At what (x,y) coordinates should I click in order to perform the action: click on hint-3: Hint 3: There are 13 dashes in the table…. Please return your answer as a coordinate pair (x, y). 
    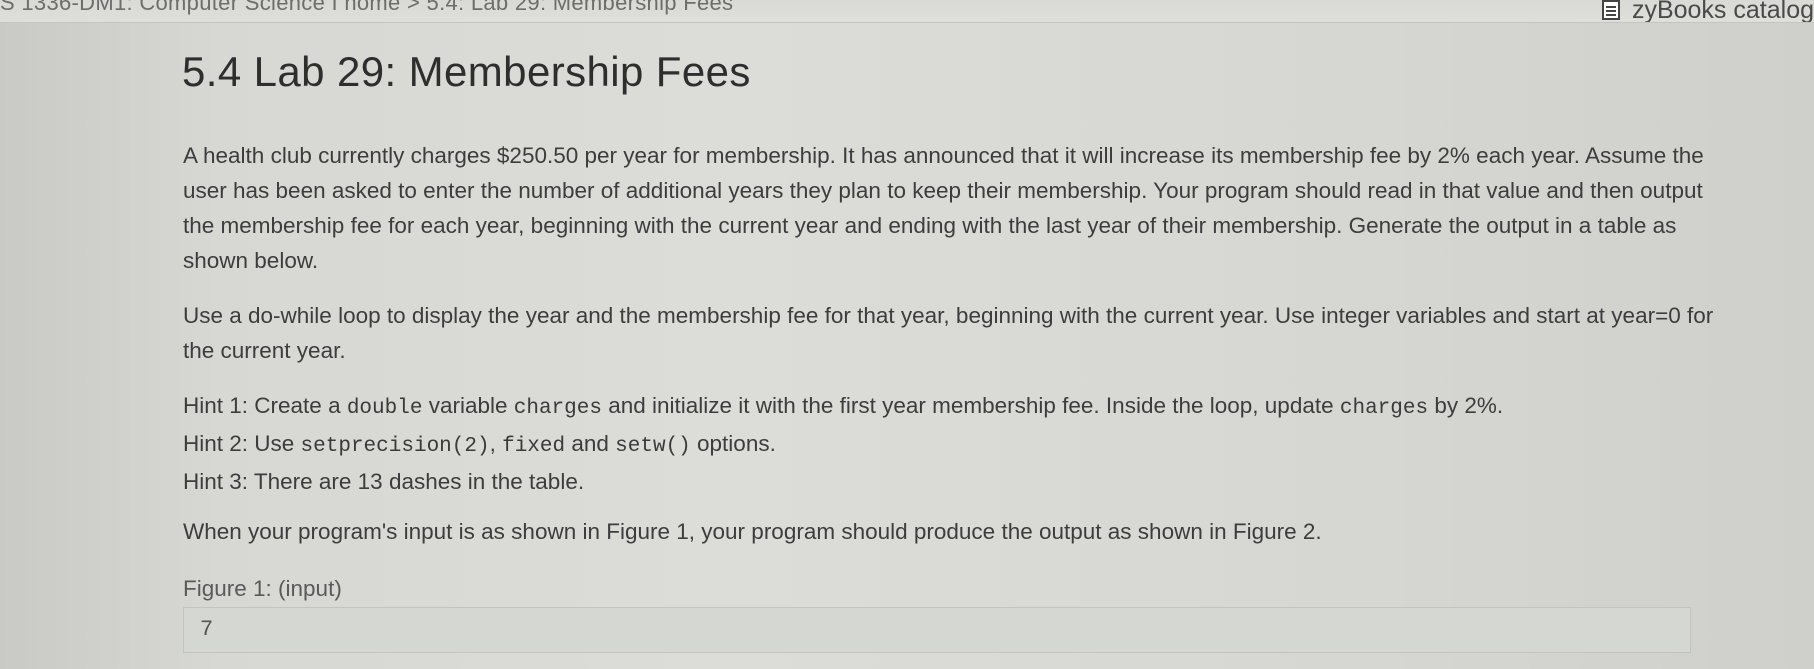
    Looking at the image, I should click on (384, 481).